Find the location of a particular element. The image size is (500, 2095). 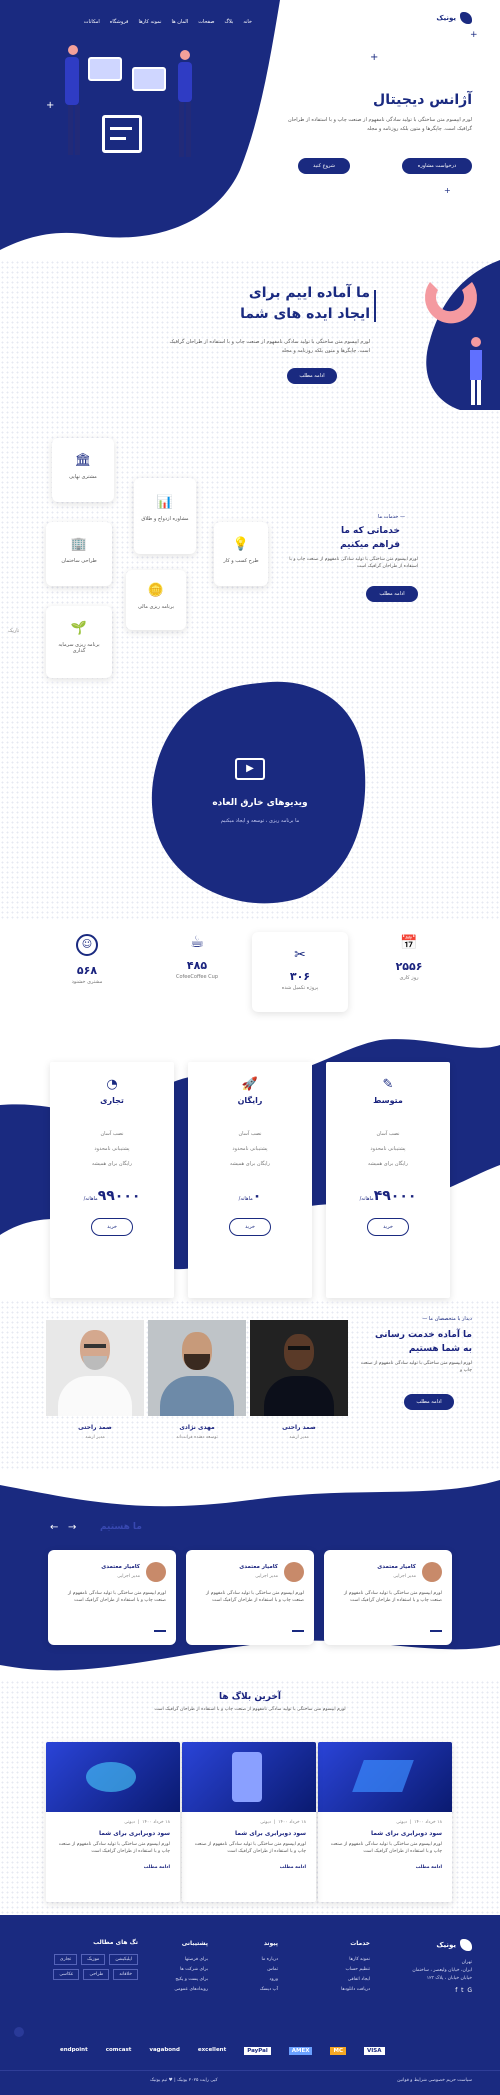

footer-link: نمونه کارها is located at coordinates (355, 1960).